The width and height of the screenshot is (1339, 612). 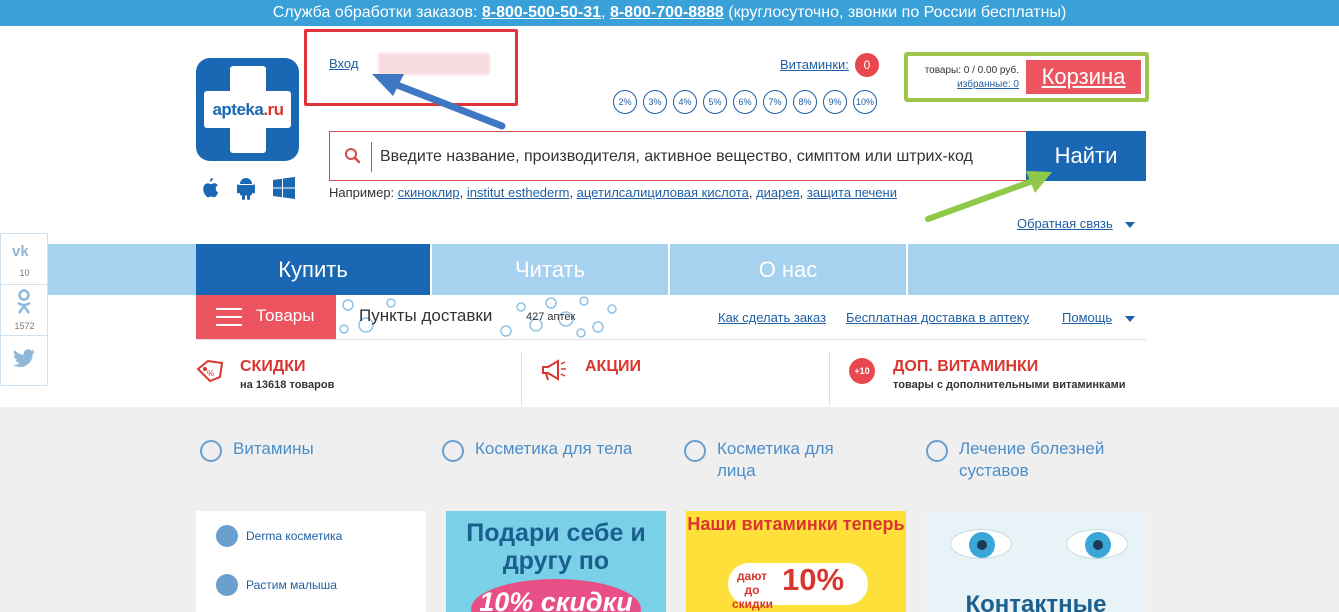 What do you see at coordinates (663, 192) in the screenshot?
I see `example-link: ацетилсалициловая кислота` at bounding box center [663, 192].